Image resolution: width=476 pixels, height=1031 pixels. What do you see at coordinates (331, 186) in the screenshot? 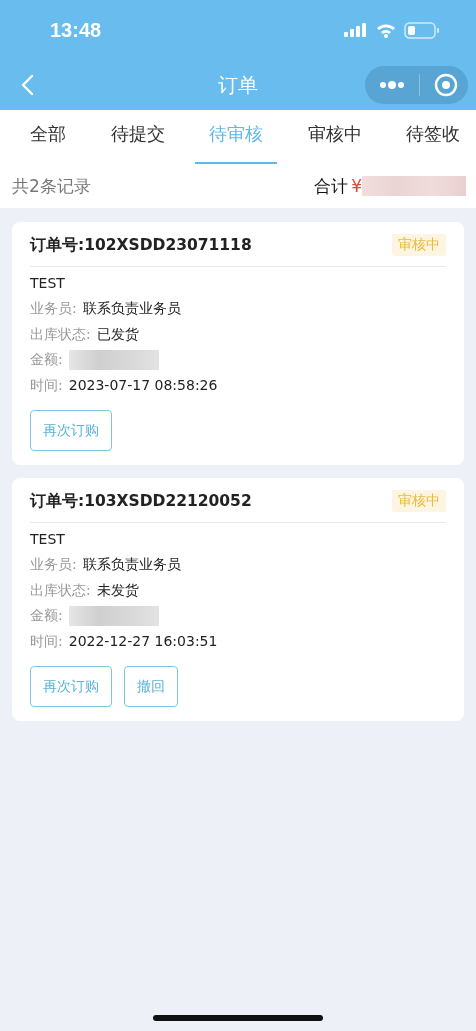
I see `total-label: 合计` at bounding box center [331, 186].